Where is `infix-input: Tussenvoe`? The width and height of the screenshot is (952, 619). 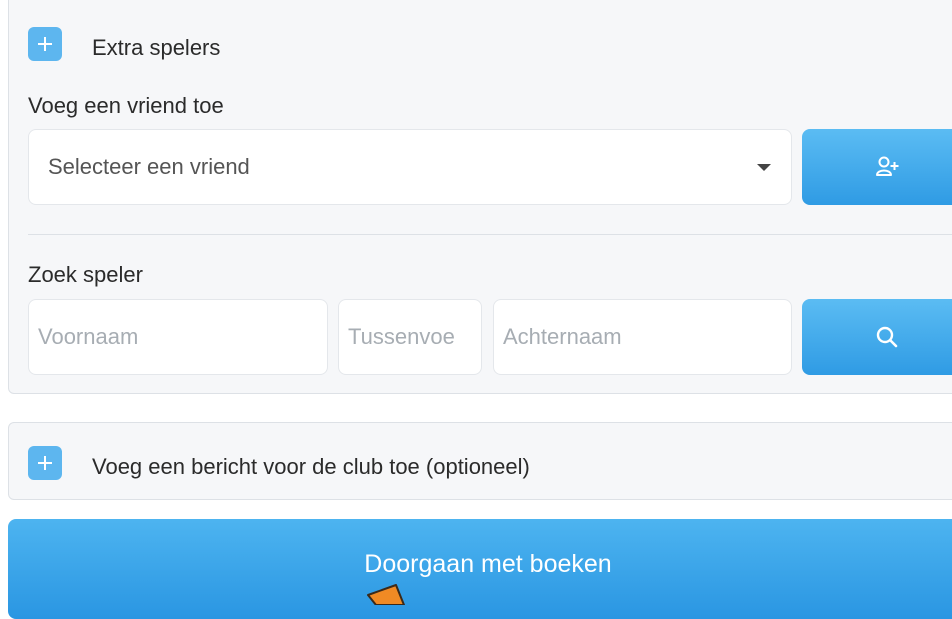
infix-input: Tussenvoe is located at coordinates (410, 337).